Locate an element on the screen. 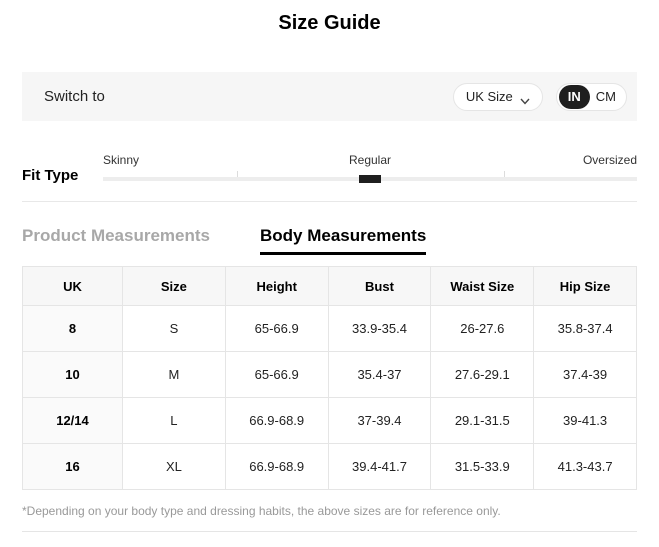 This screenshot has width=659, height=547. fit-type-slider: Skinny Regular Oversized is located at coordinates (370, 168).